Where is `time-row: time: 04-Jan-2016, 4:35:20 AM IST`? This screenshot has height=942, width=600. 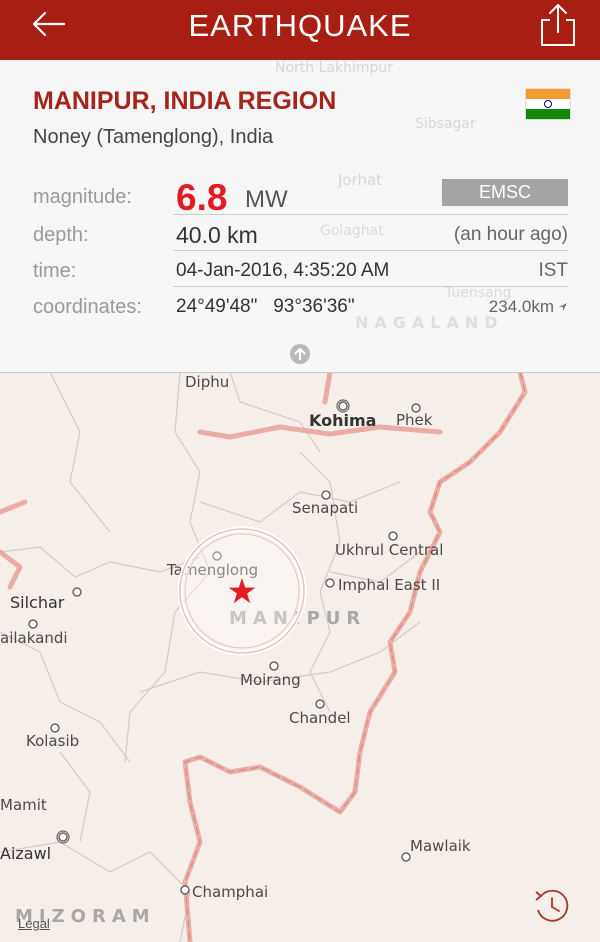
time-row: time: 04-Jan-2016, 4:35:20 AM IST is located at coordinates (300, 276).